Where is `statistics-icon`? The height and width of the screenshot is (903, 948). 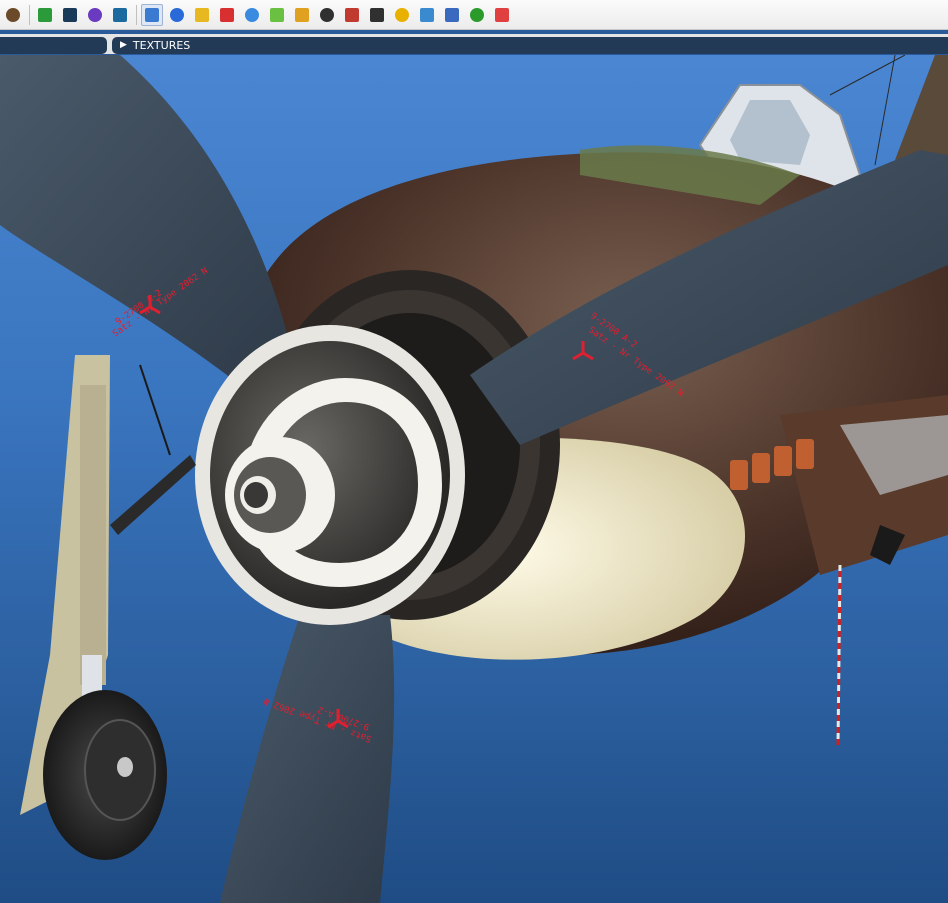
statistics-icon is located at coordinates (152, 14).